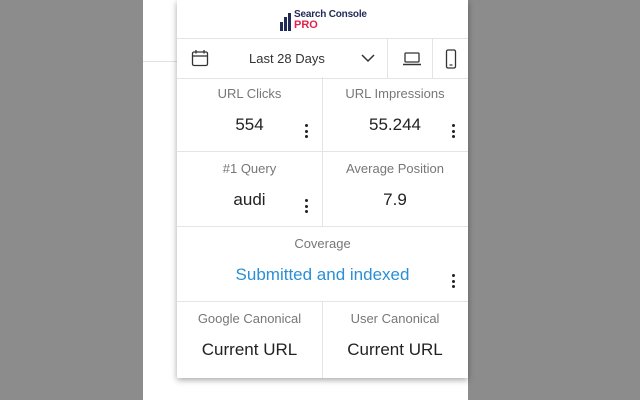  I want to click on date-range-label: Last 28 Days, so click(287, 58).